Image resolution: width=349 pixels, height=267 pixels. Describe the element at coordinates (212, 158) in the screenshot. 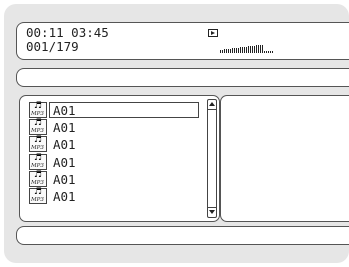

I see `scrollbar` at that location.